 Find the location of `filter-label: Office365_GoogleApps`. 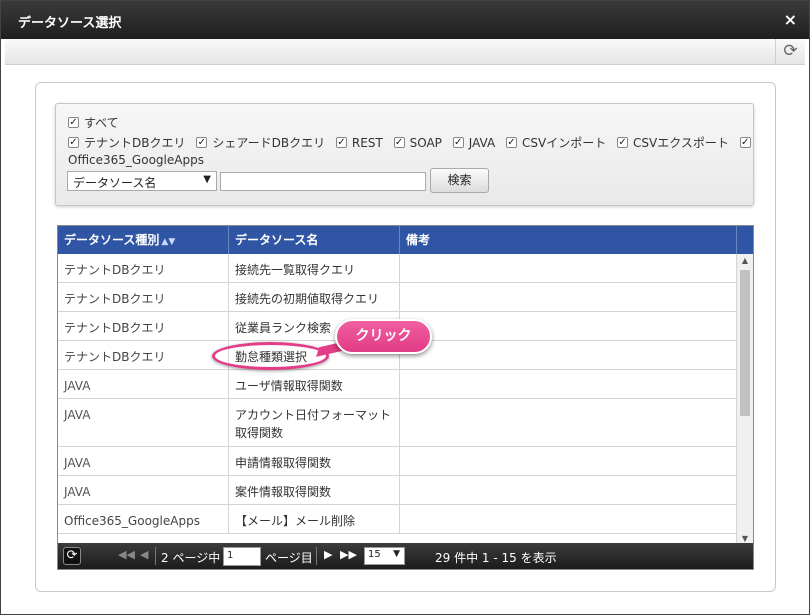

filter-label: Office365_GoogleApps is located at coordinates (136, 160).